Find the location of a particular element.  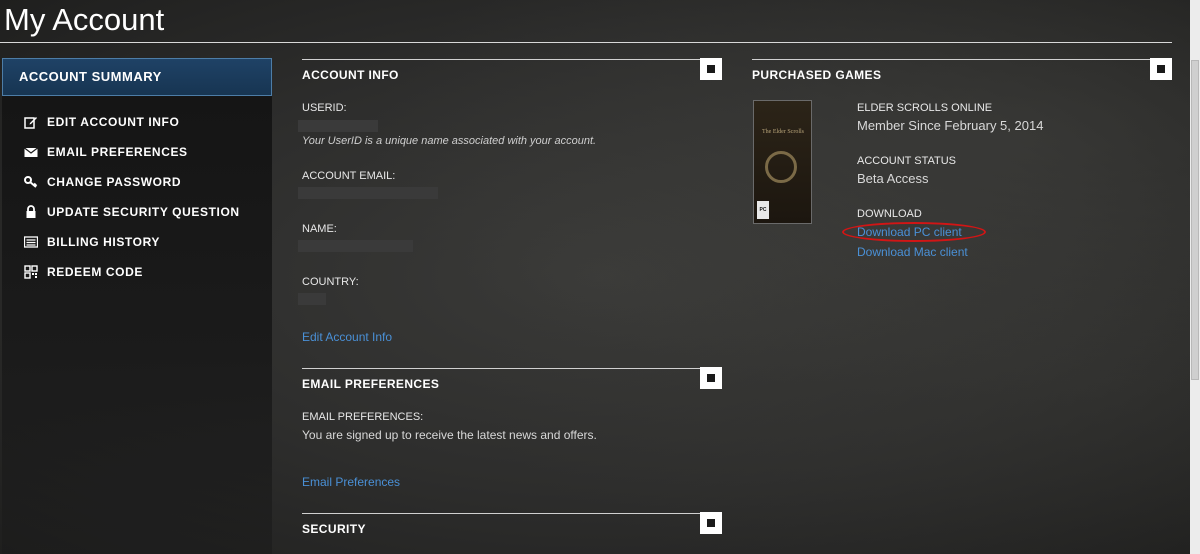

qr-code-icon is located at coordinates (31, 272).